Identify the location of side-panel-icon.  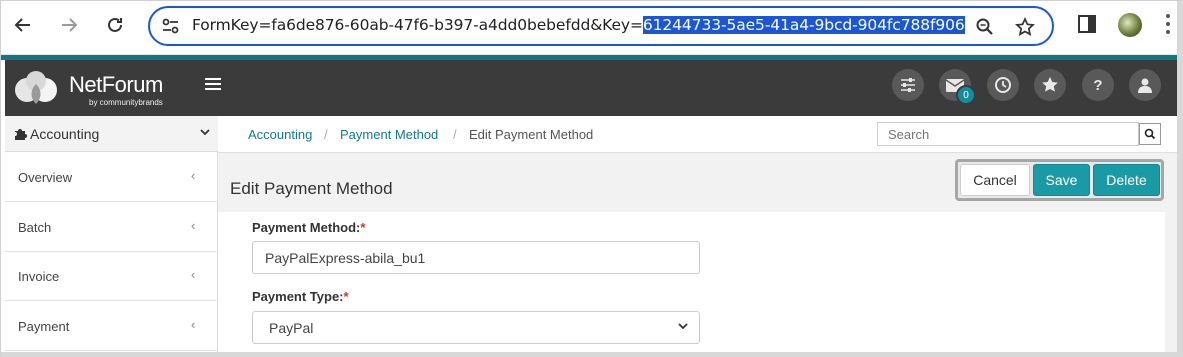
(1088, 25).